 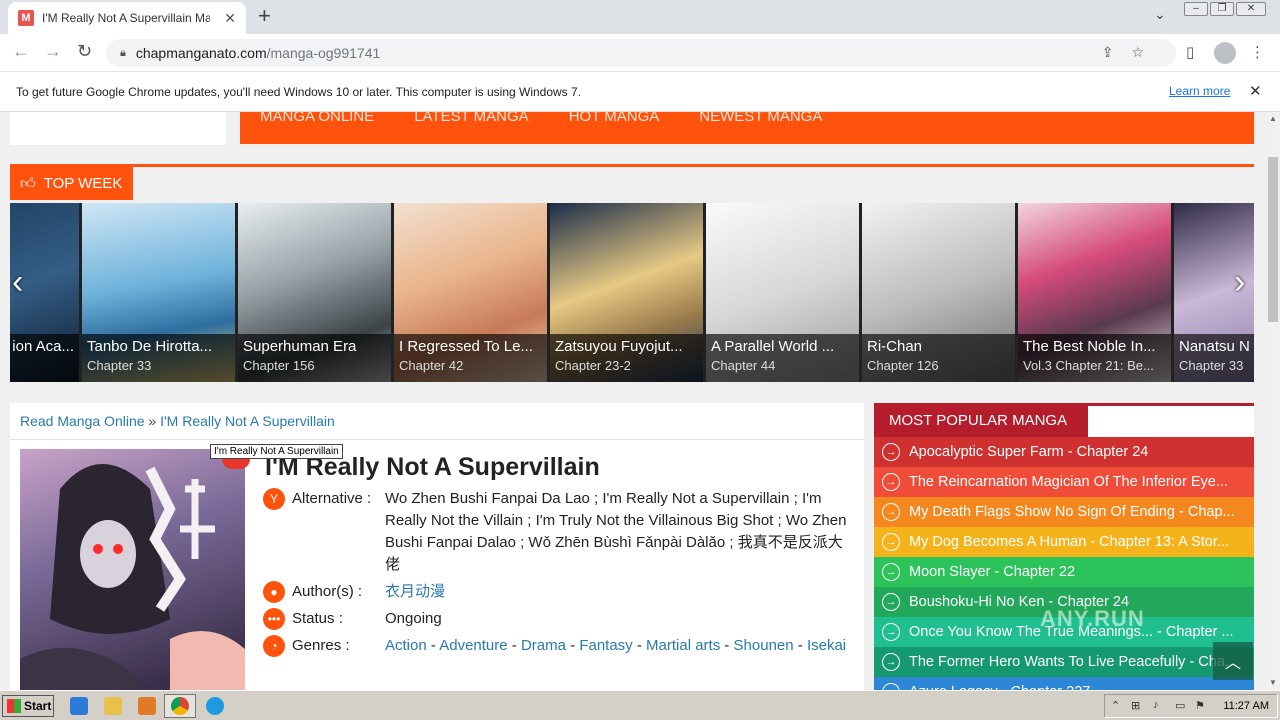 I want to click on popular-manga-item: → Apocalyptic Super Farm - Chapter 24, so click(x=1064, y=452).